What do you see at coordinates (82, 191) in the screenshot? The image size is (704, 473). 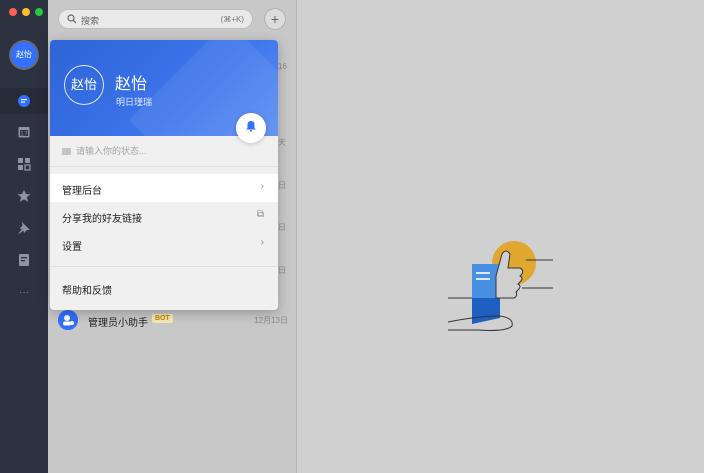 I see `menu-item-label: 管理后台` at bounding box center [82, 191].